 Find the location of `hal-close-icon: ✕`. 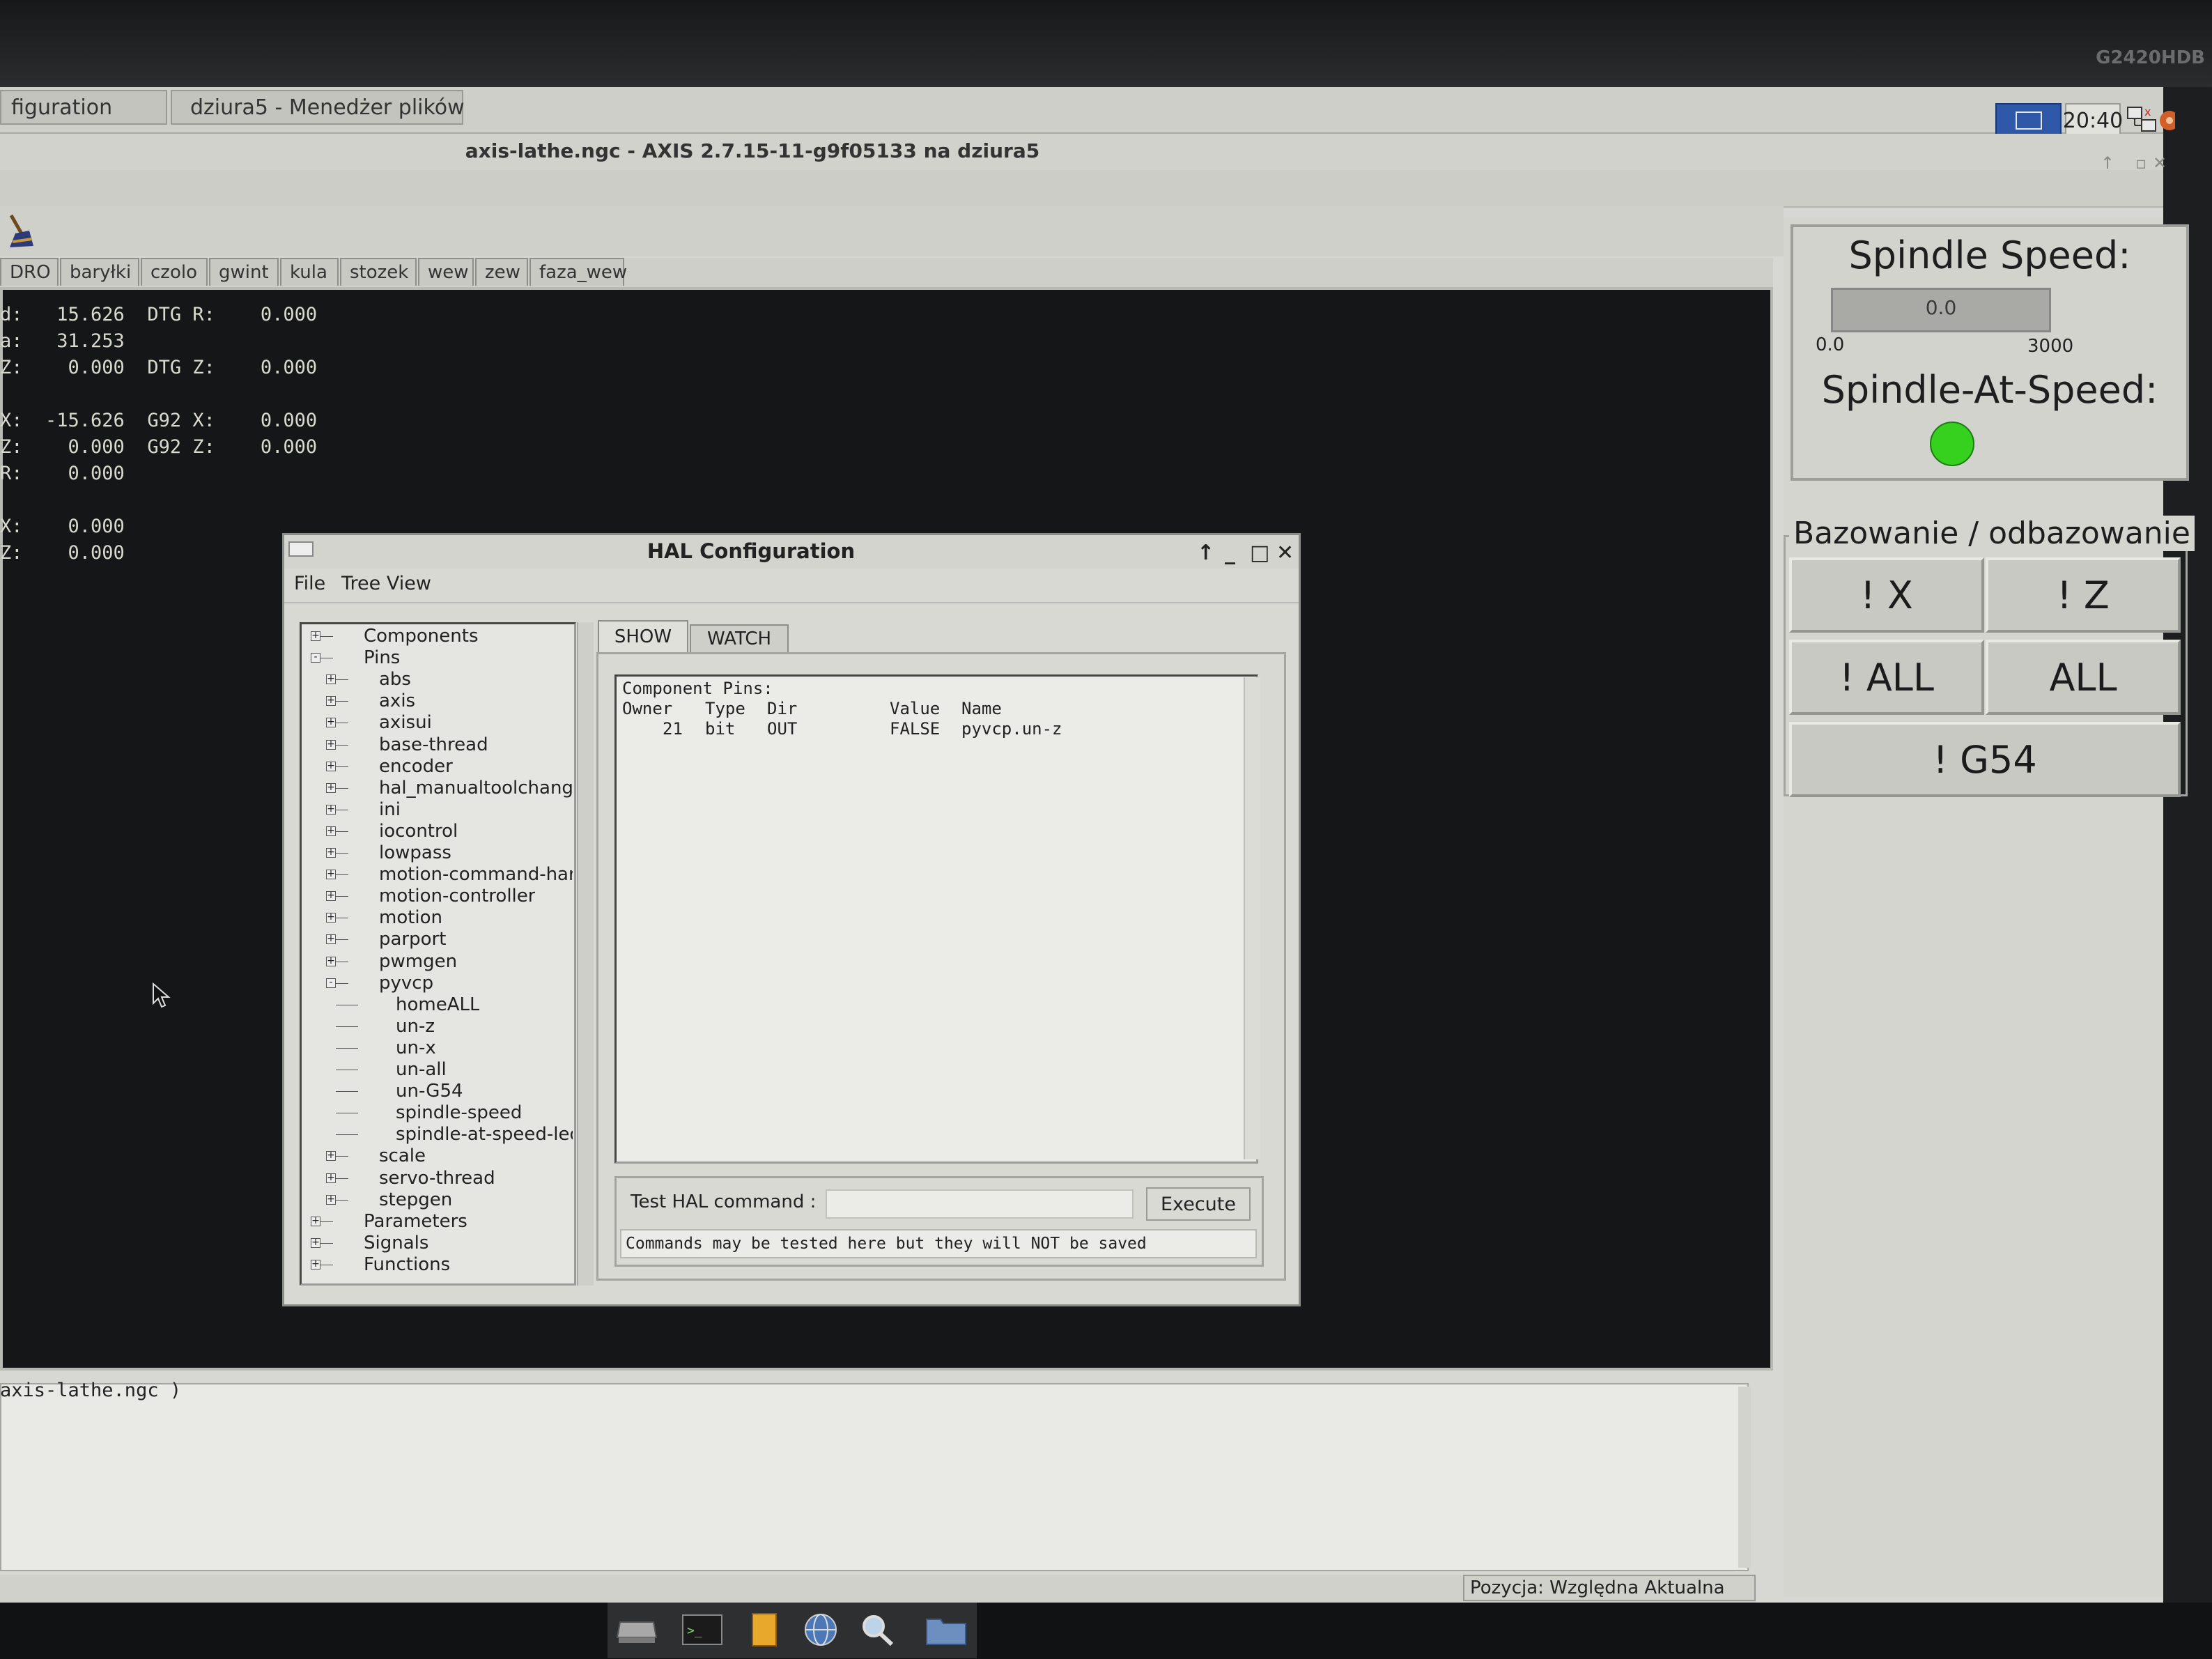

hal-close-icon: ✕ is located at coordinates (1285, 553).